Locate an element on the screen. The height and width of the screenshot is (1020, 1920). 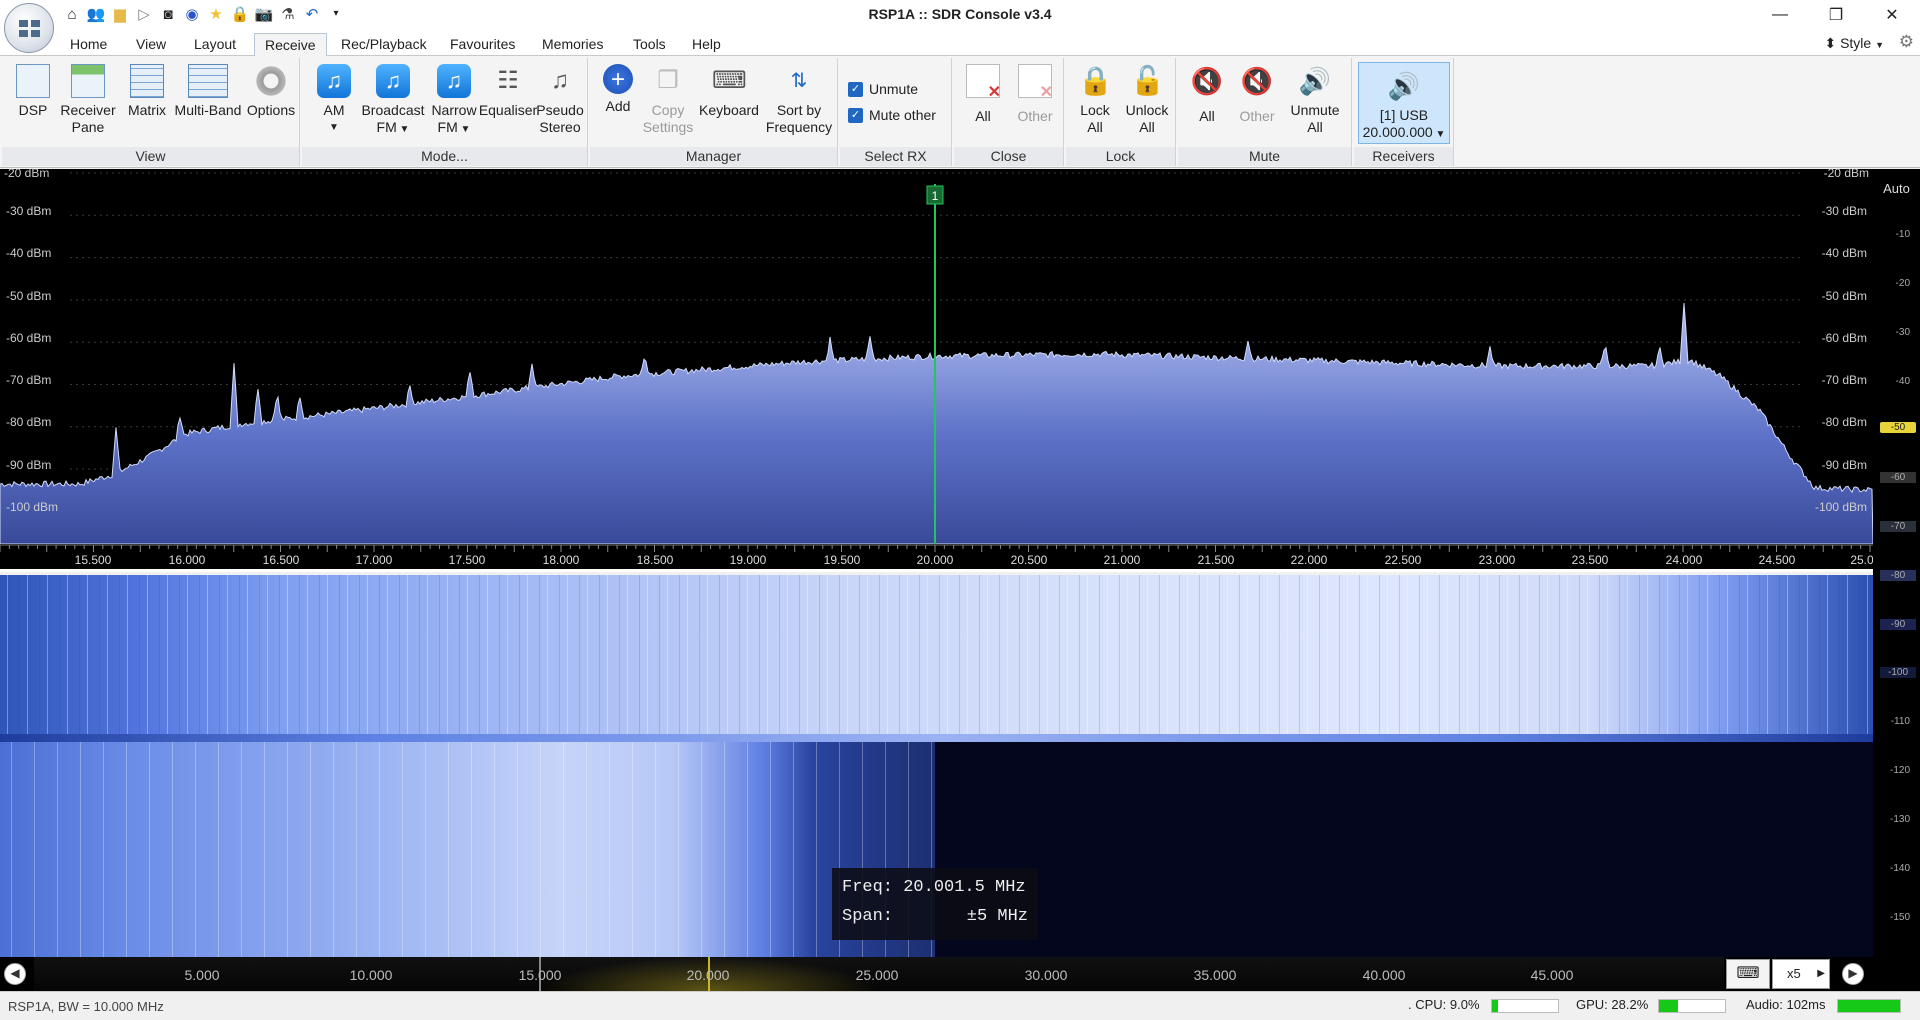
unmute-all-label-2: All is located at coordinates (1315, 127).